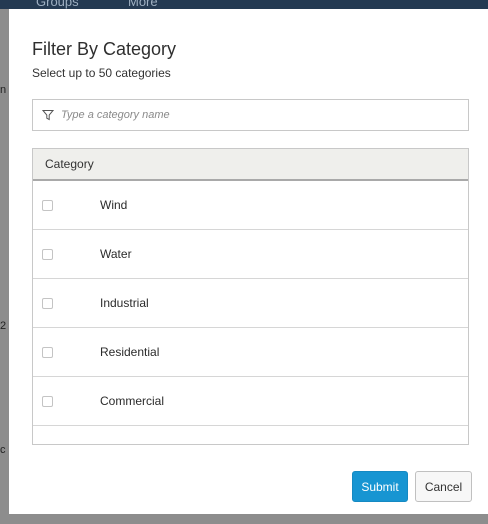 This screenshot has height=524, width=488. I want to click on cancel-button: Cancel, so click(443, 486).